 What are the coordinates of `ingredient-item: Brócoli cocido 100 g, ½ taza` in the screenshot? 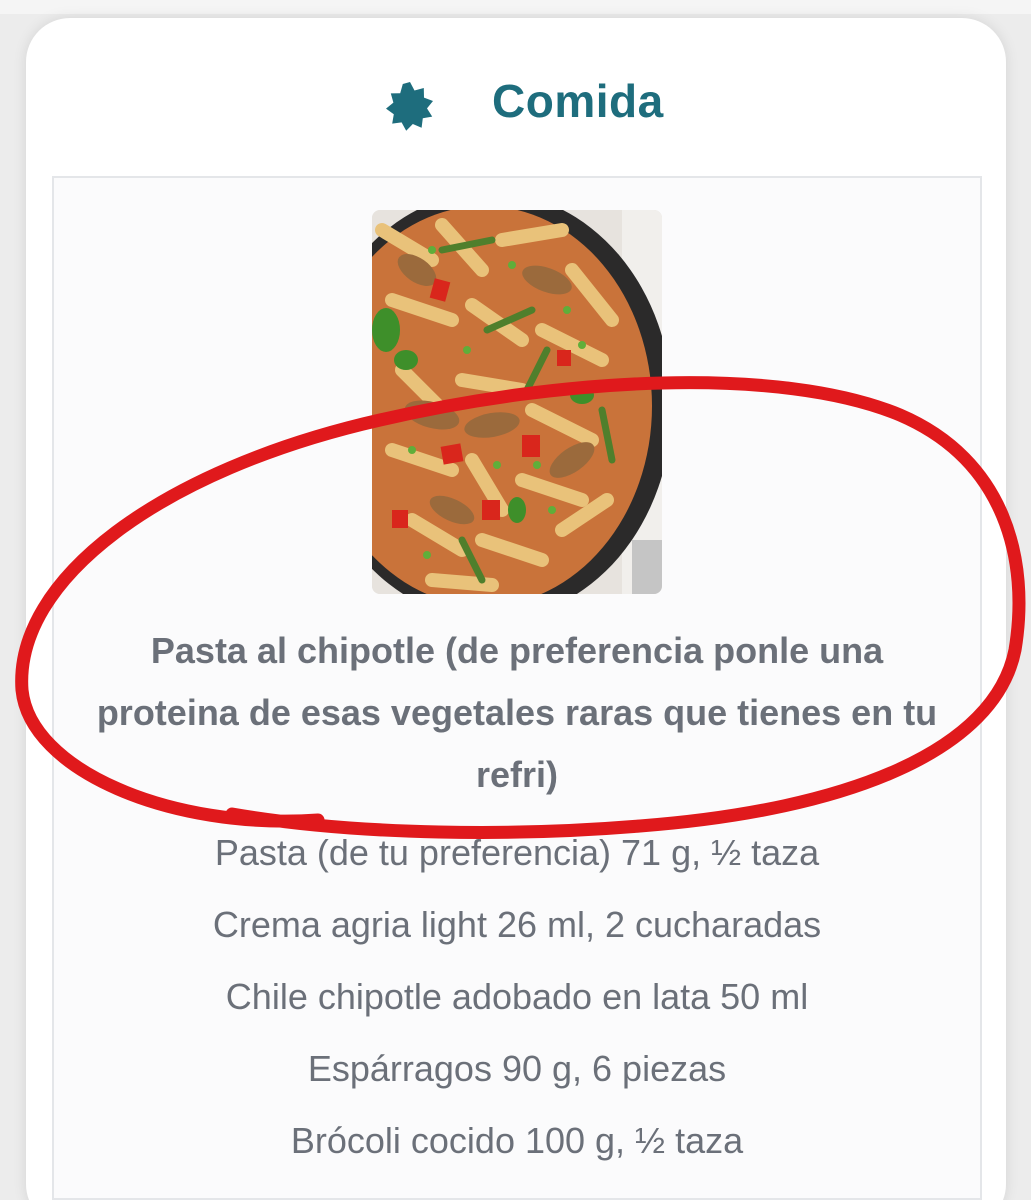 It's located at (517, 1140).